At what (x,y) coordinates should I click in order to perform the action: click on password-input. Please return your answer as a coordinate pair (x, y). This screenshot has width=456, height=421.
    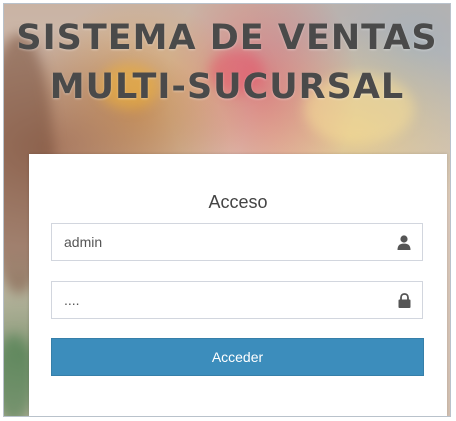
    Looking at the image, I should click on (224, 300).